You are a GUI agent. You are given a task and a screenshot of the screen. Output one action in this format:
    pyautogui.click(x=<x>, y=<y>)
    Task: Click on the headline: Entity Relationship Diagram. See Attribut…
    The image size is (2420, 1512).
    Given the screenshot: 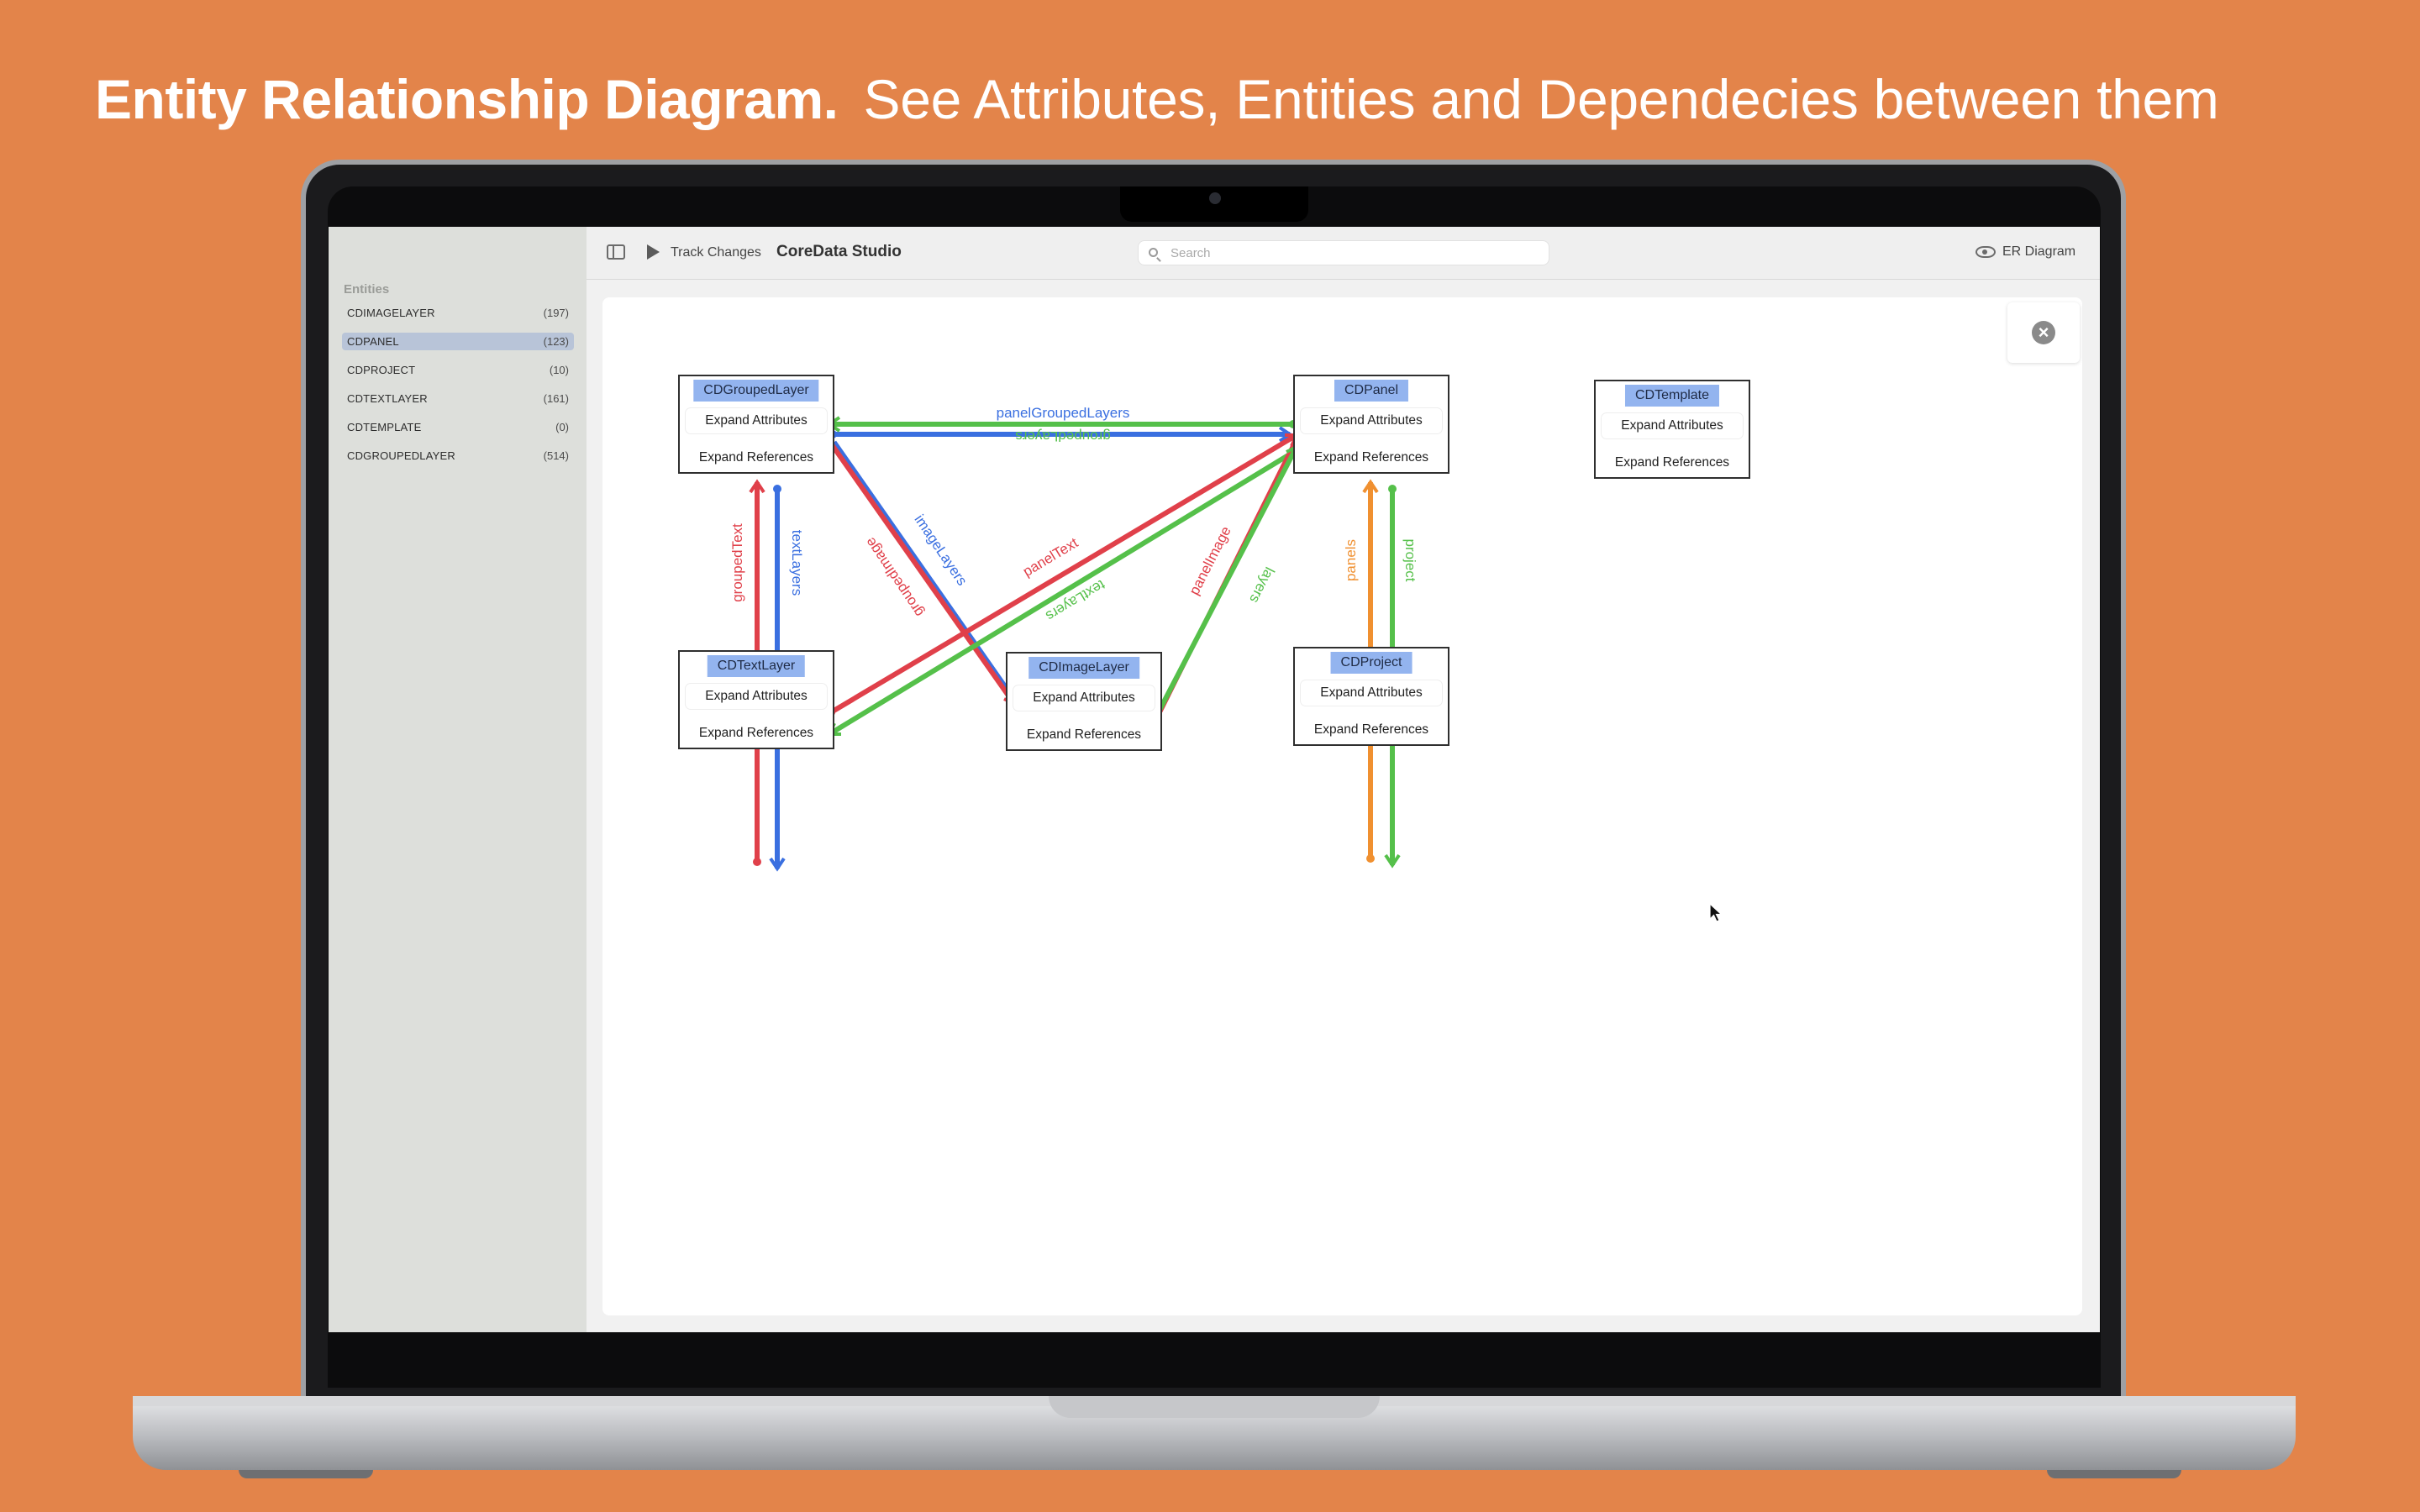 What is the action you would take?
    pyautogui.click(x=1157, y=109)
    